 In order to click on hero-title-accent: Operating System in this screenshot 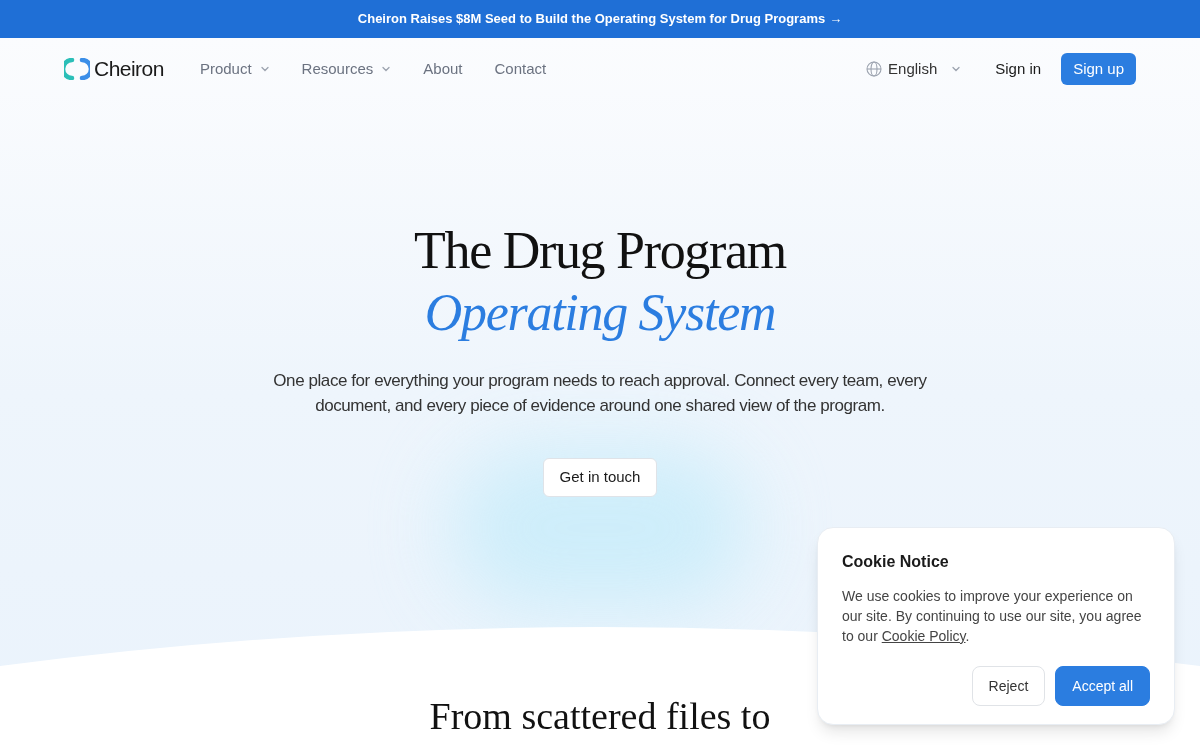, I will do `click(600, 313)`.